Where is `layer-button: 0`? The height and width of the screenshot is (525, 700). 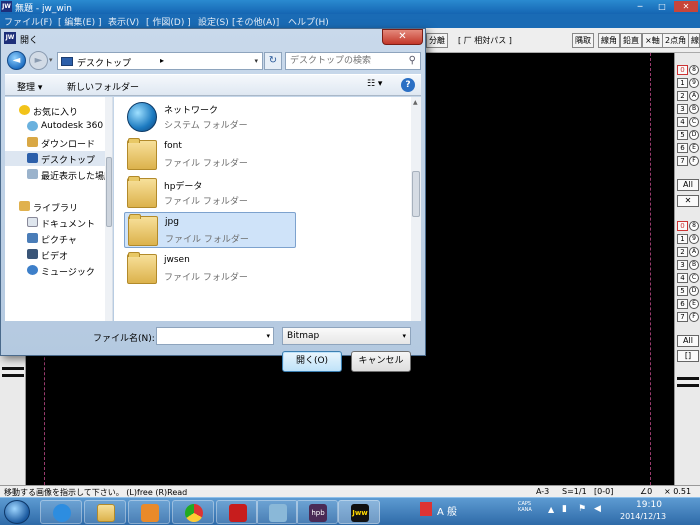
layer-button: 0 is located at coordinates (682, 226).